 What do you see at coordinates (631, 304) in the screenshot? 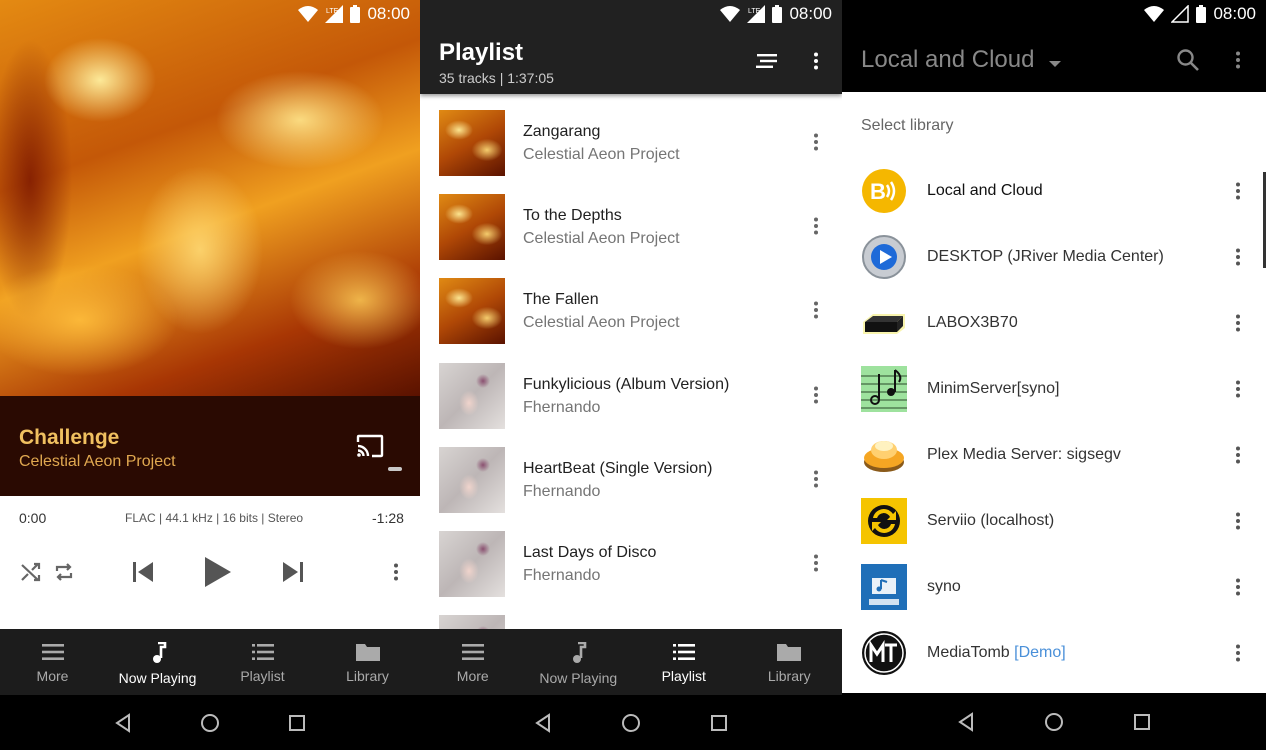
I see `track-row: The Fallen Celestial Aeon Project` at bounding box center [631, 304].